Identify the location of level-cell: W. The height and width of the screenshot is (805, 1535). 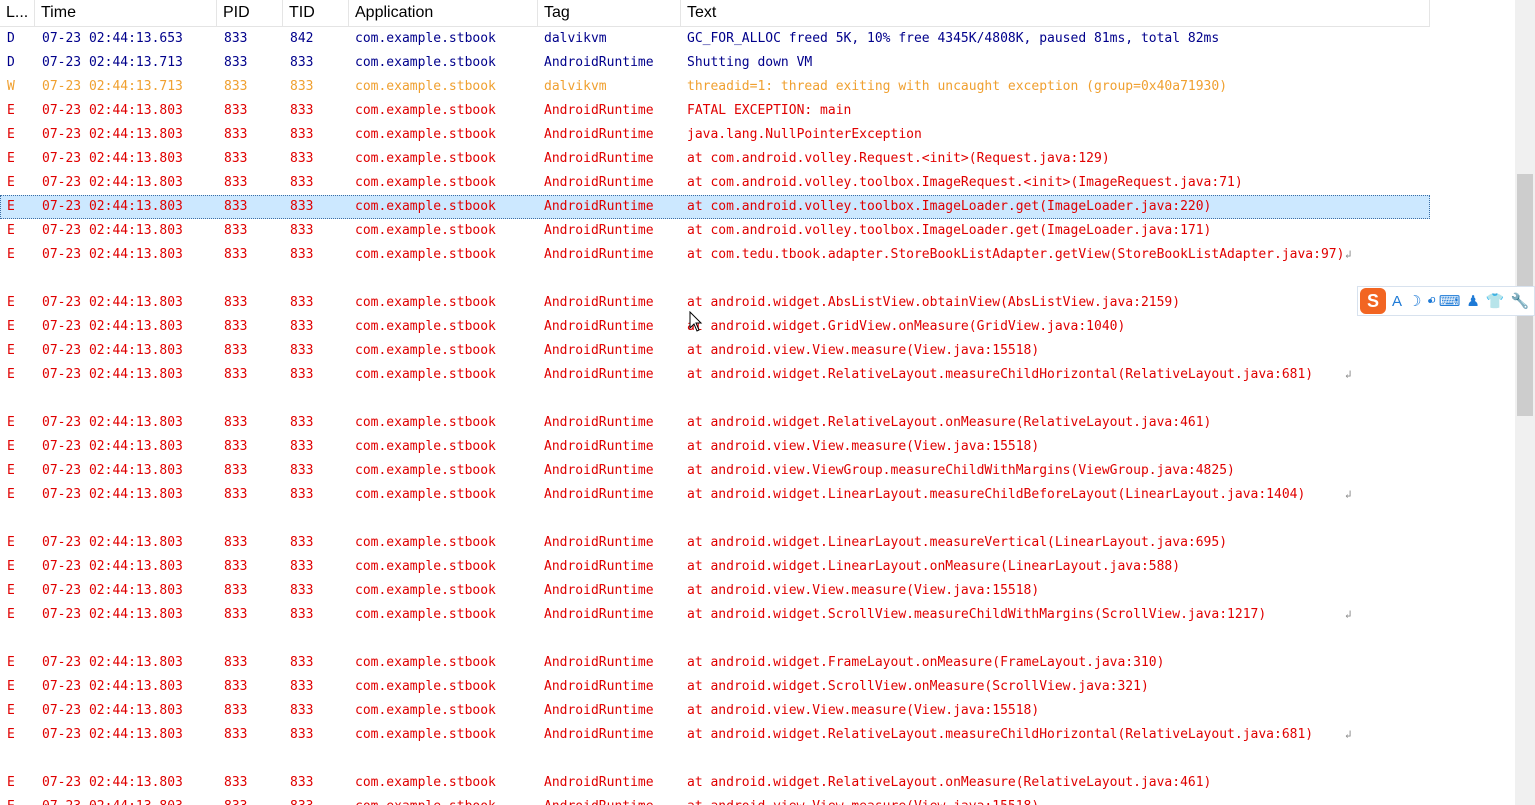
(11, 86).